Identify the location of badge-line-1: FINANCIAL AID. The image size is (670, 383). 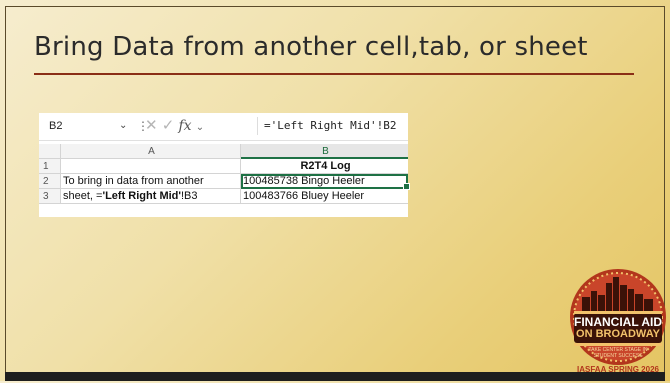
(618, 322).